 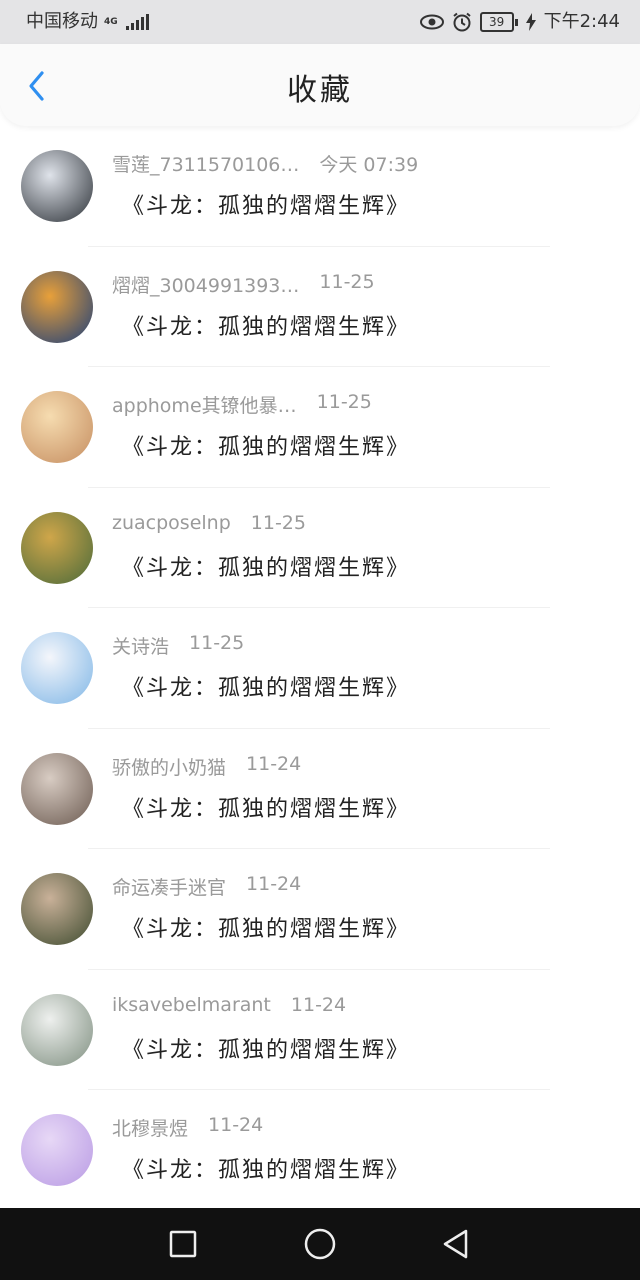 I want to click on item-meta: 北穆景煜 11-24, so click(x=187, y=1127).